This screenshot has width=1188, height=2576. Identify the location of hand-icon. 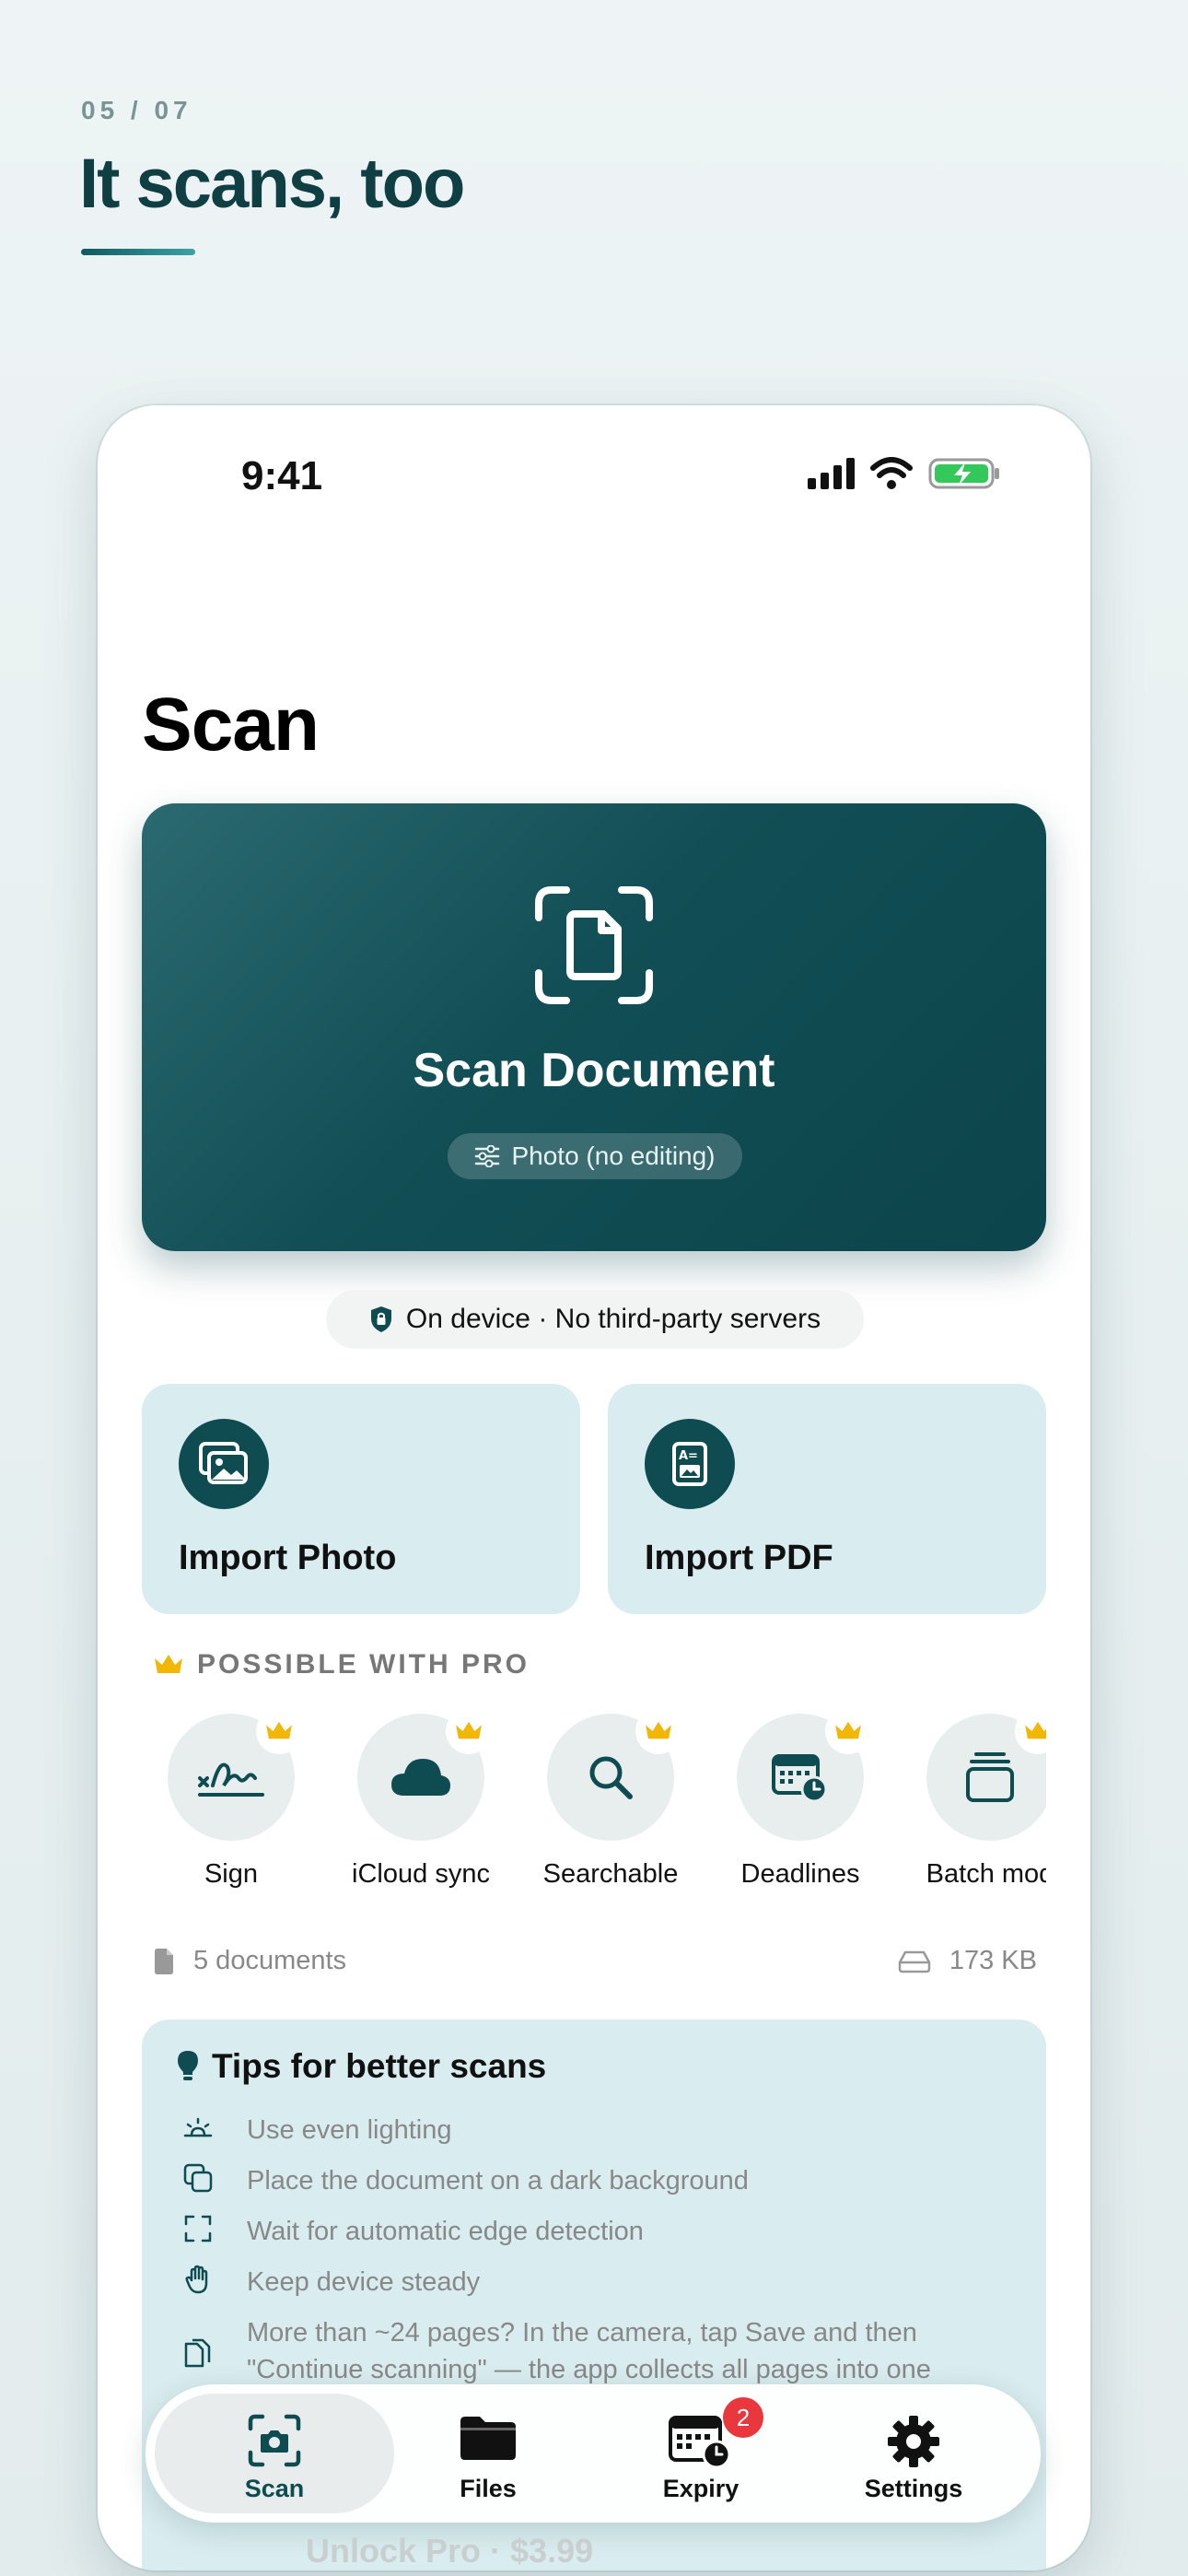
(196, 2279).